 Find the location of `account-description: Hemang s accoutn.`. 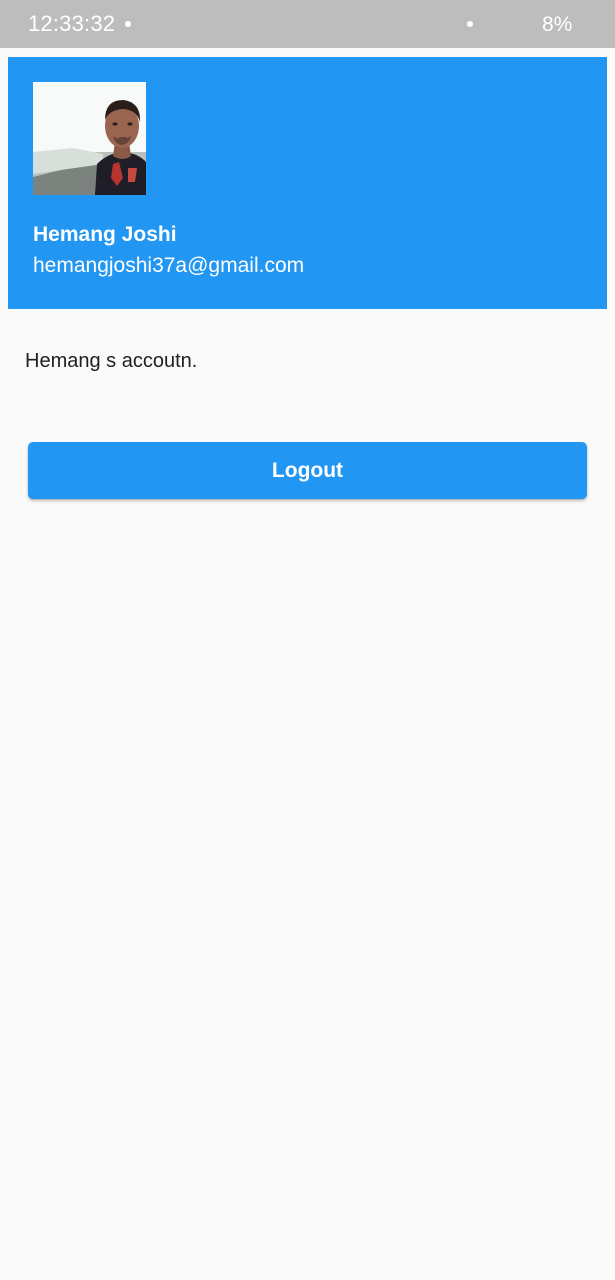

account-description: Hemang s accoutn. is located at coordinates (111, 361).